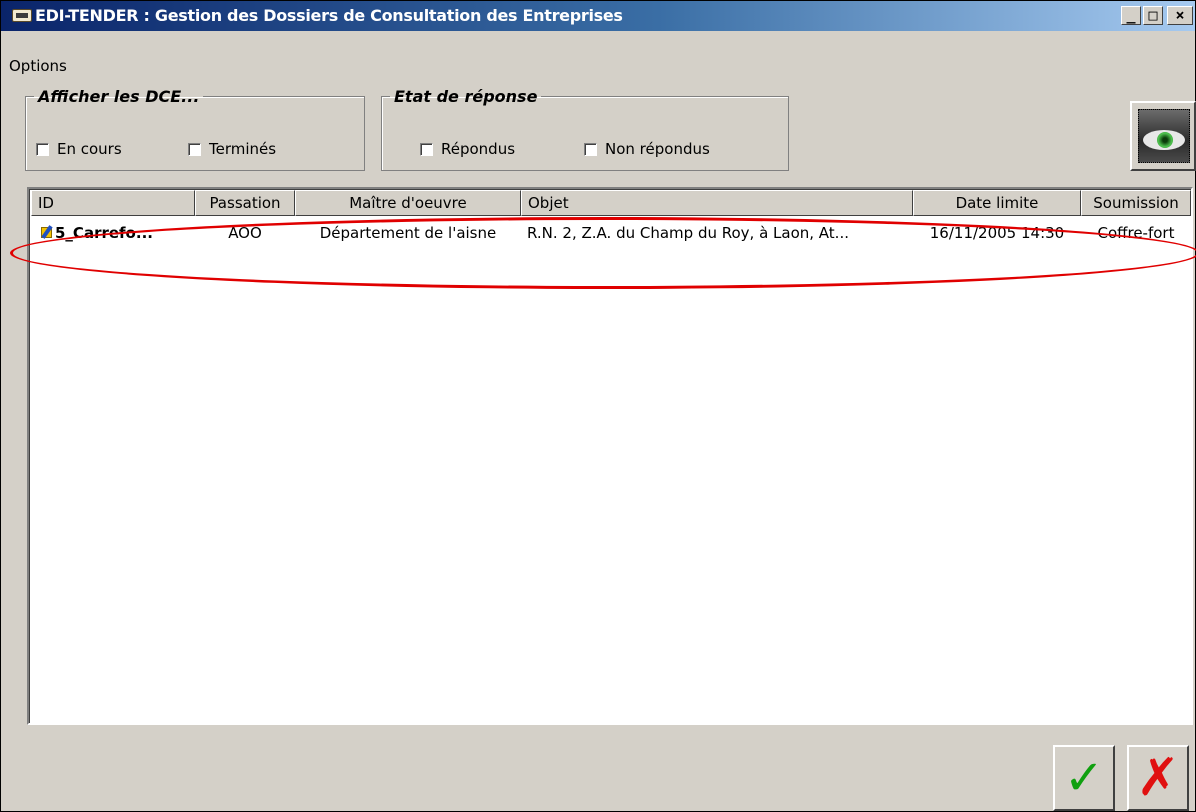 The height and width of the screenshot is (812, 1196). Describe the element at coordinates (1136, 233) in the screenshot. I see `cell-soumission: Coffre-fort` at that location.